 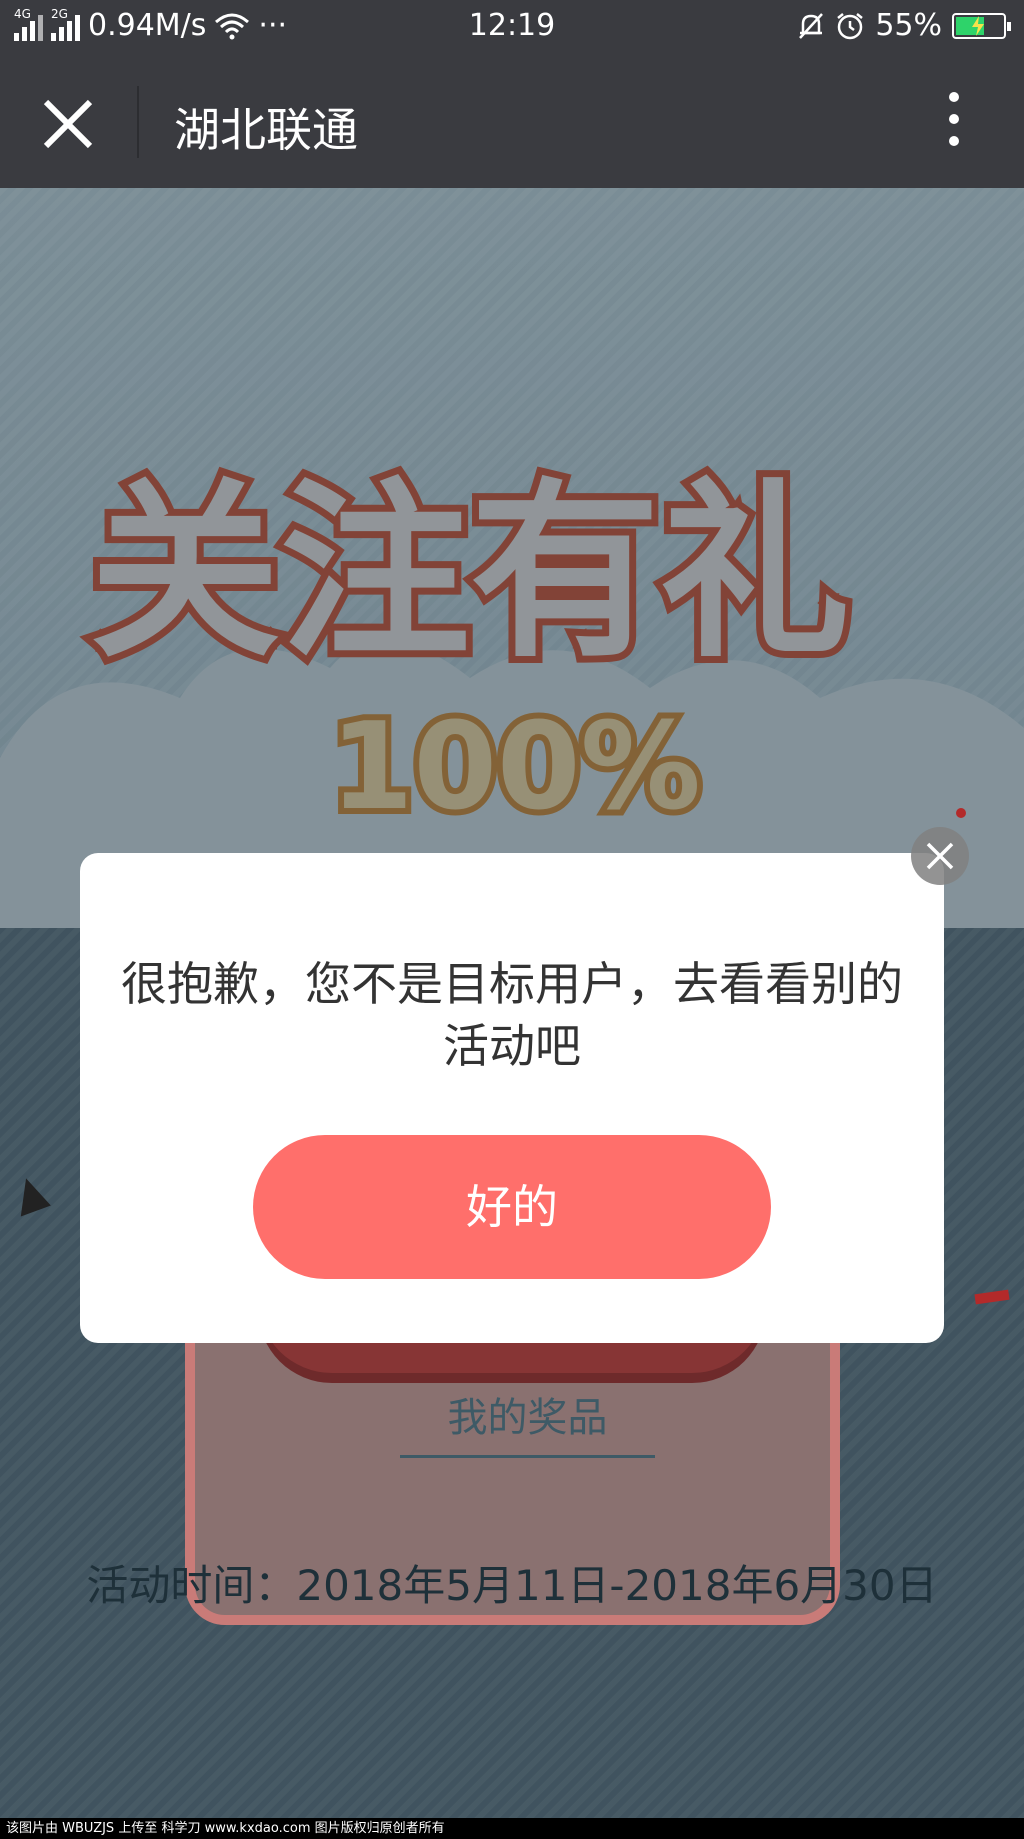 What do you see at coordinates (527, 1421) in the screenshot?
I see `my-prizes-link: 我的奖品` at bounding box center [527, 1421].